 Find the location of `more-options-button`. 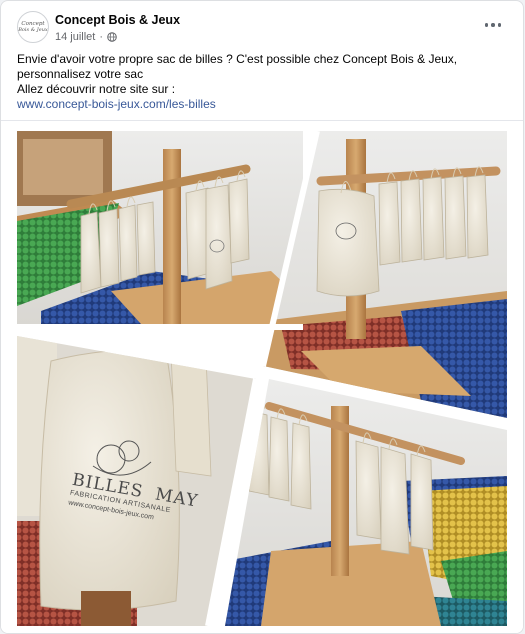

more-options-button is located at coordinates (493, 25).